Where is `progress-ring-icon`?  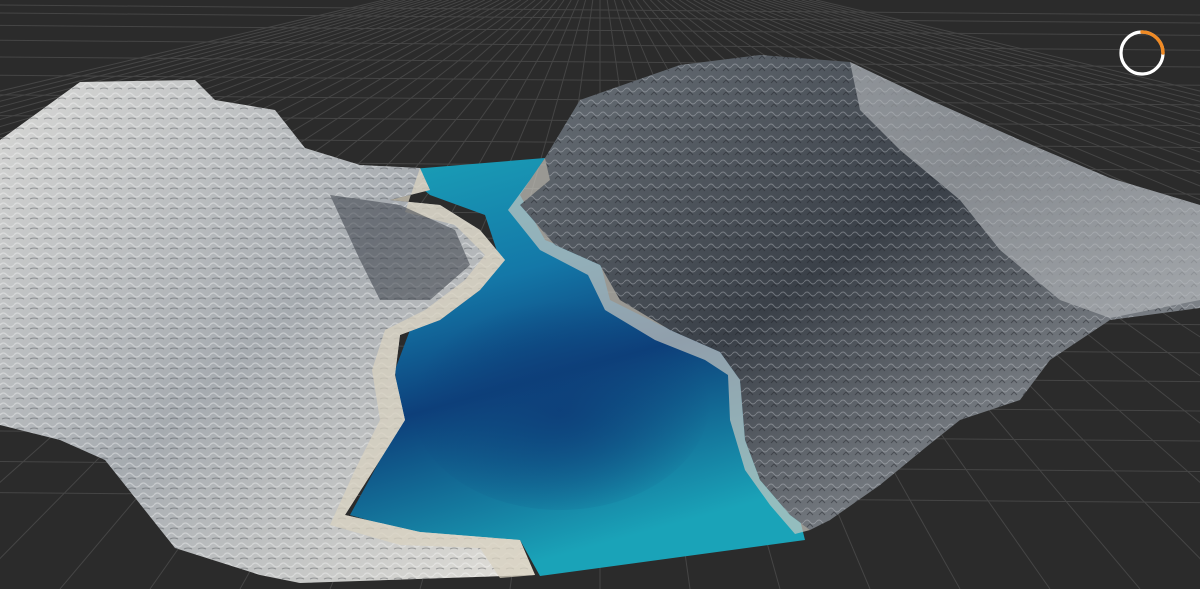
progress-ring-icon is located at coordinates (1142, 53).